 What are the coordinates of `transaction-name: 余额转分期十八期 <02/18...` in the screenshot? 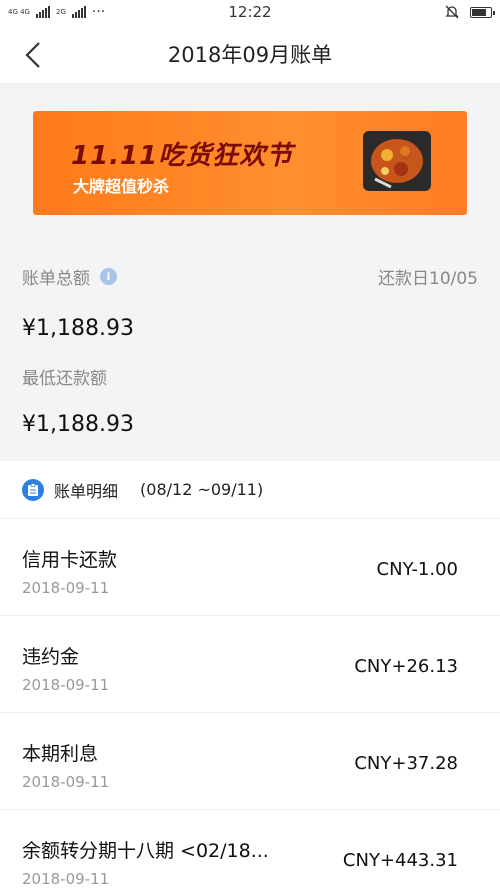 It's located at (145, 851).